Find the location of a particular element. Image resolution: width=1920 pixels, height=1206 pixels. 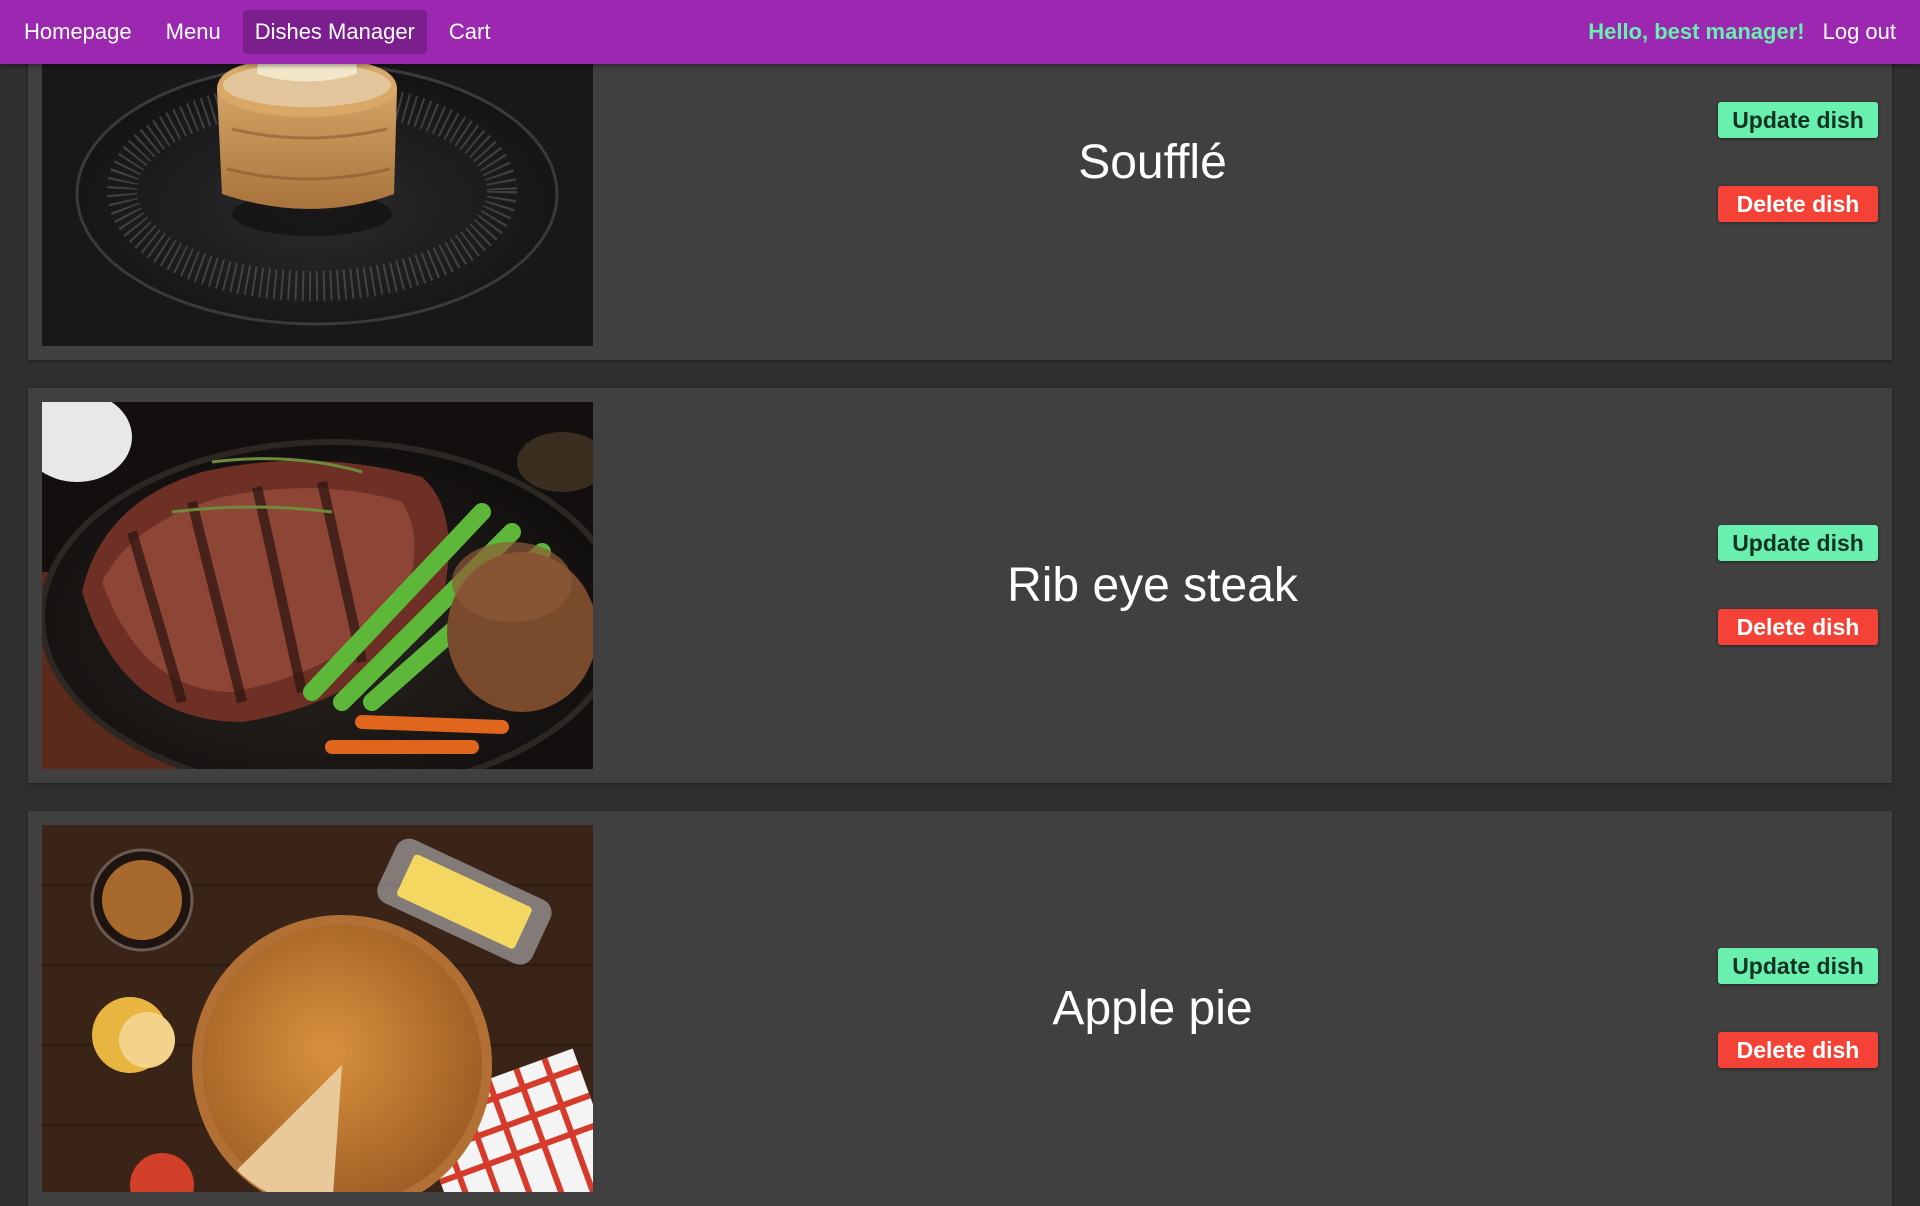

dish-name: Apple pie is located at coordinates (1152, 1008).